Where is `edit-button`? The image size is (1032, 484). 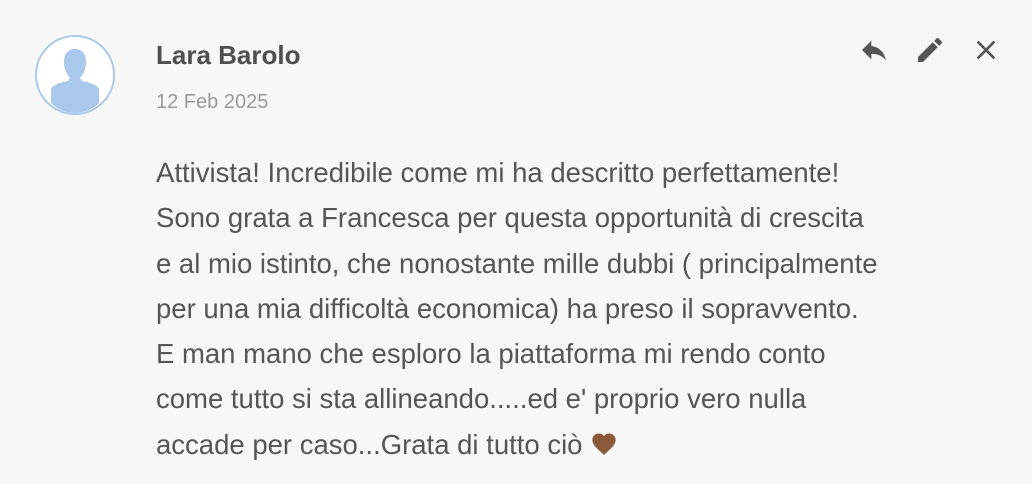
edit-button is located at coordinates (930, 50).